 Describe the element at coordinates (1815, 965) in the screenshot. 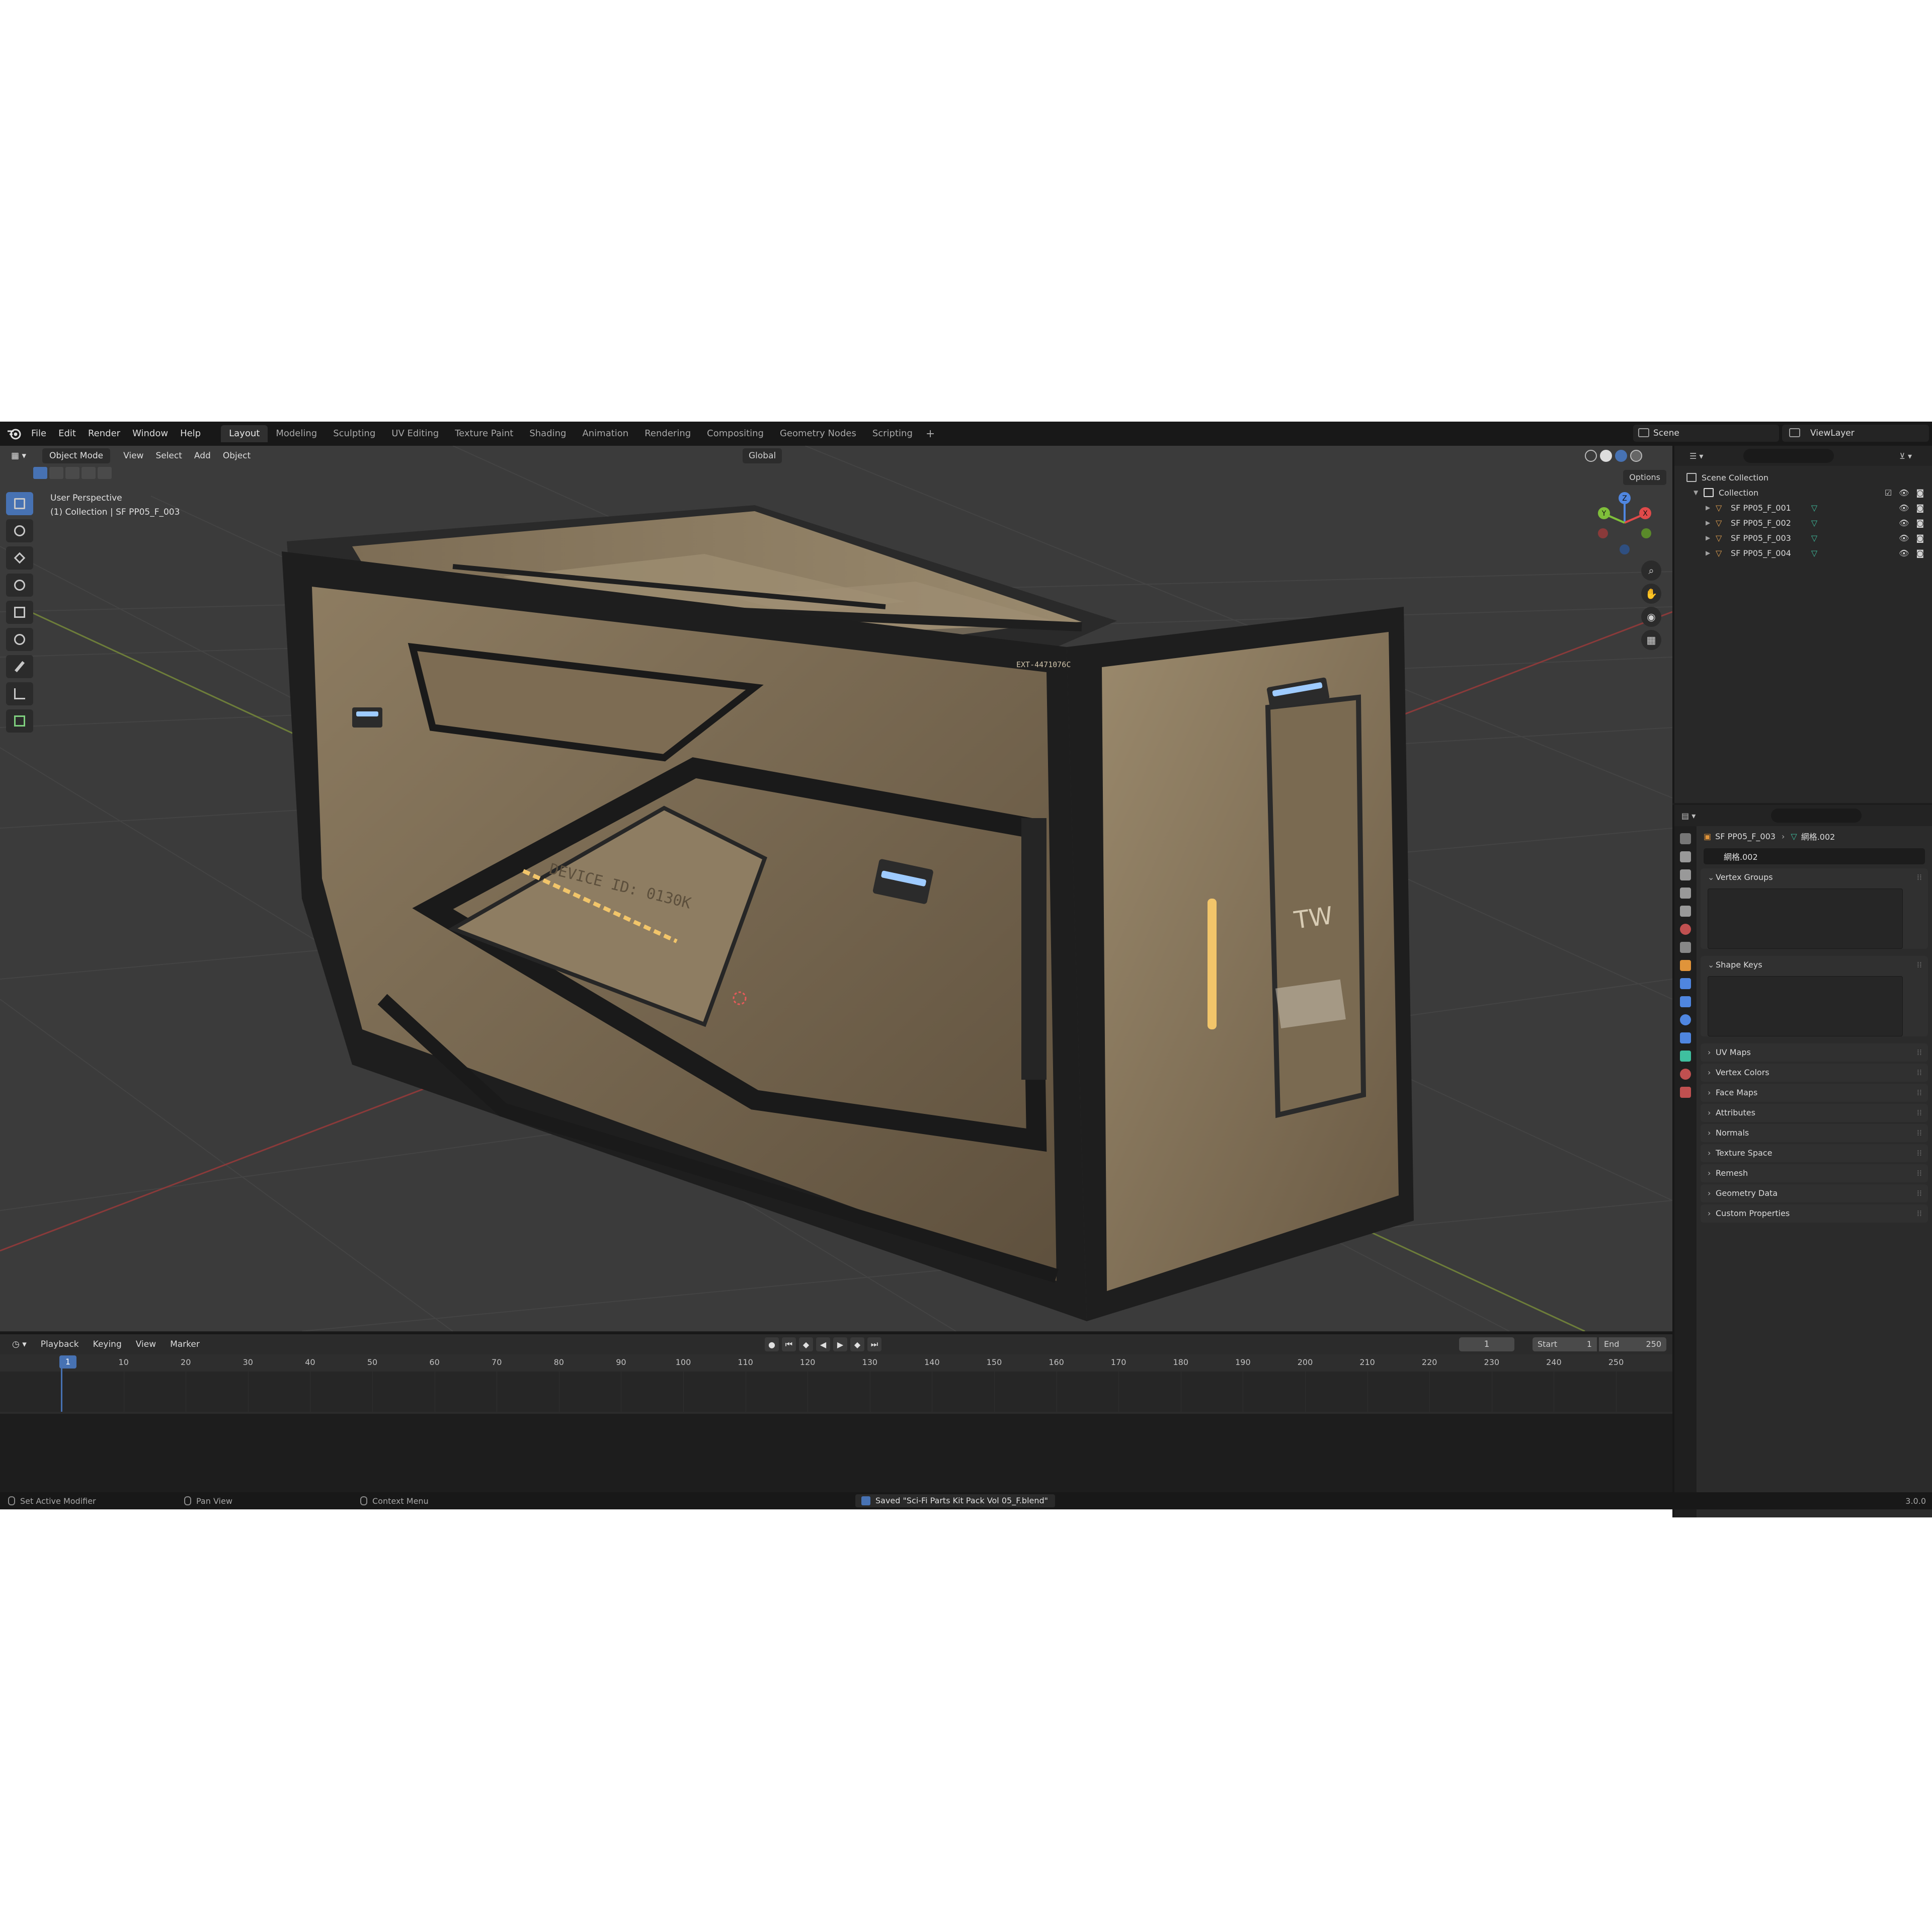

I see `panel-header: ⌄ Shape Keys ⁞⁞` at that location.